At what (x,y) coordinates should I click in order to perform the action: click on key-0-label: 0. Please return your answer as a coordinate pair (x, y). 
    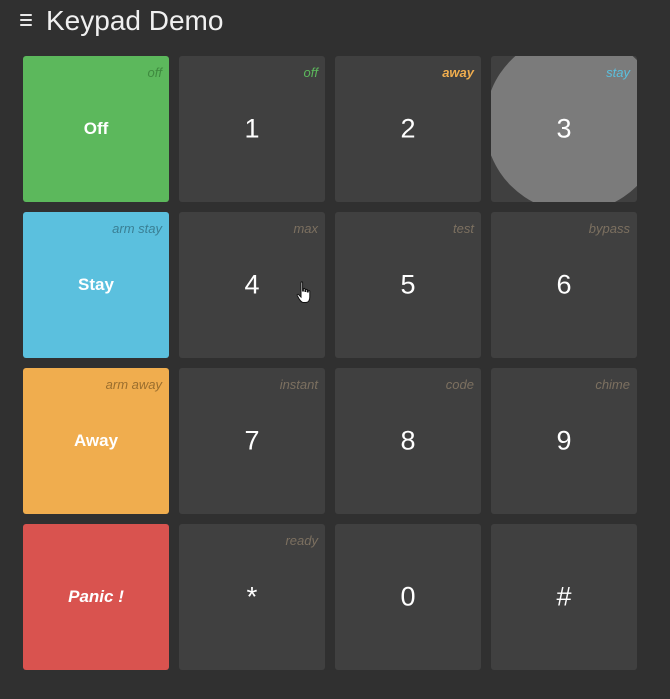
    Looking at the image, I should click on (408, 596).